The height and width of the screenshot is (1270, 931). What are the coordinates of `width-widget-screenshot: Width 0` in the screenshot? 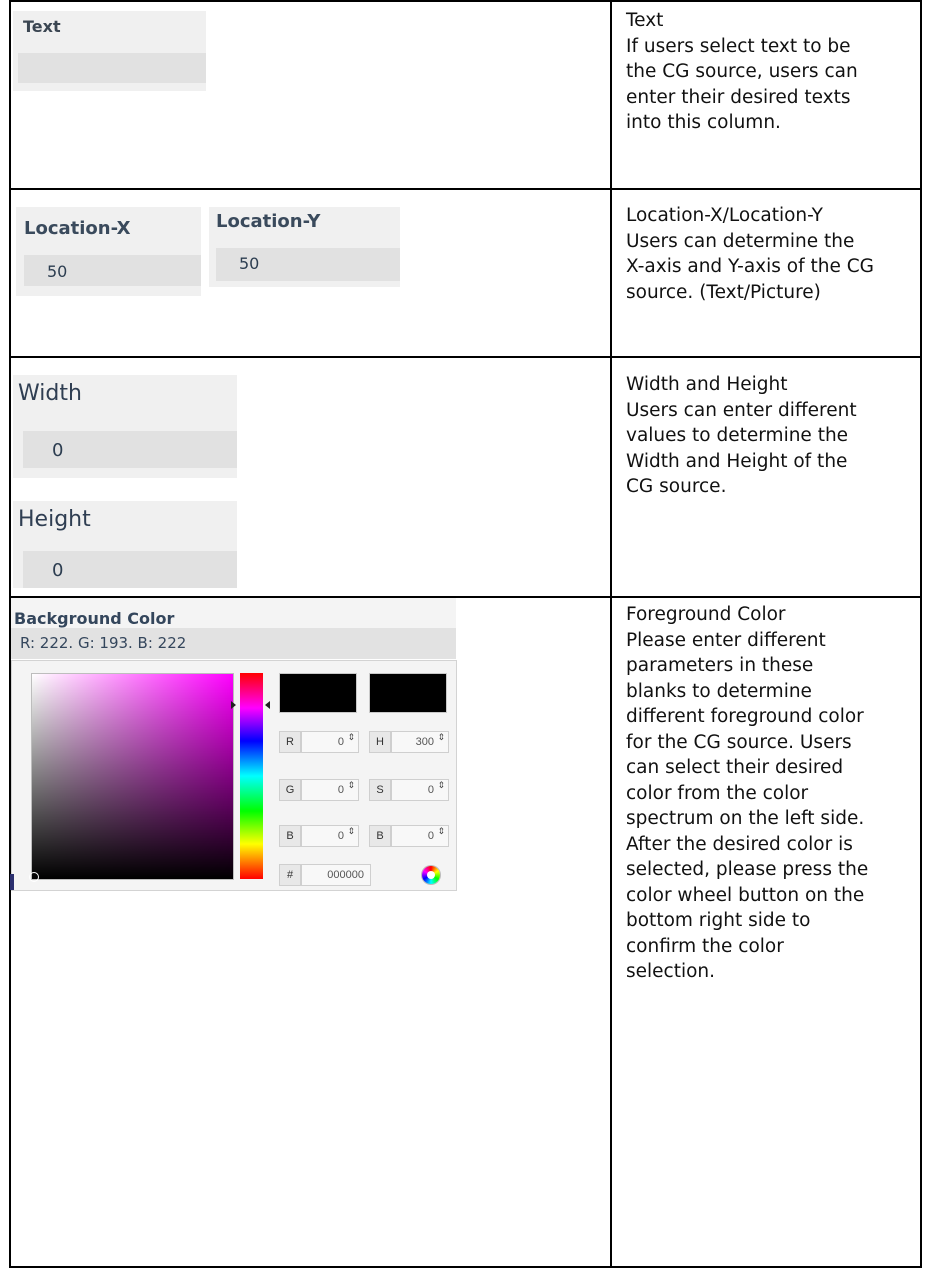 It's located at (125, 426).